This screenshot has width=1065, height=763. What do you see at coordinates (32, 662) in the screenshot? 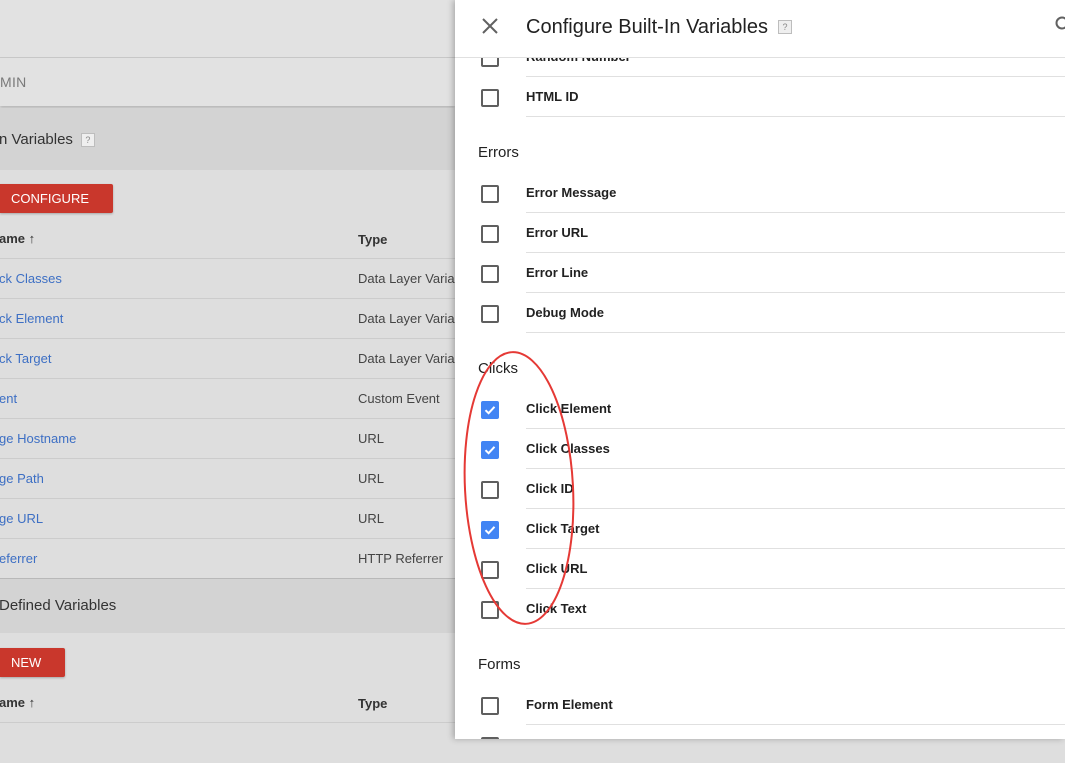
I see `new-variable-button: NEW` at bounding box center [32, 662].